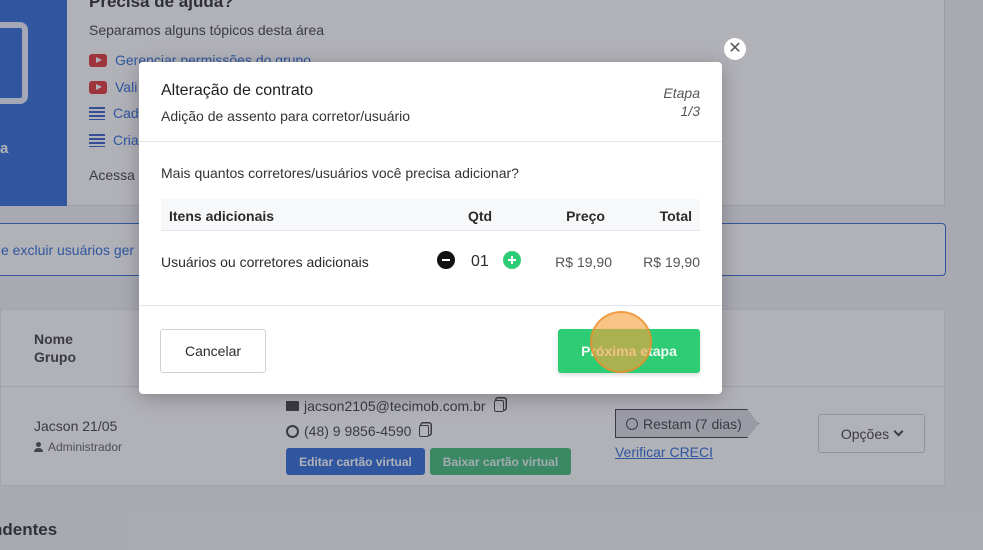  What do you see at coordinates (480, 261) in the screenshot?
I see `qty-value: 01` at bounding box center [480, 261].